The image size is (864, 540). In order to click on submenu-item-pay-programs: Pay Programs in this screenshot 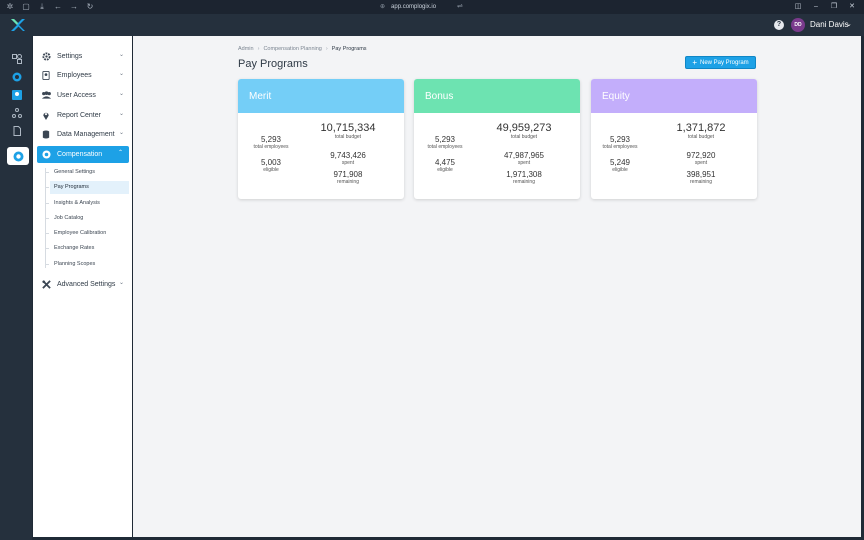, I will do `click(87, 187)`.